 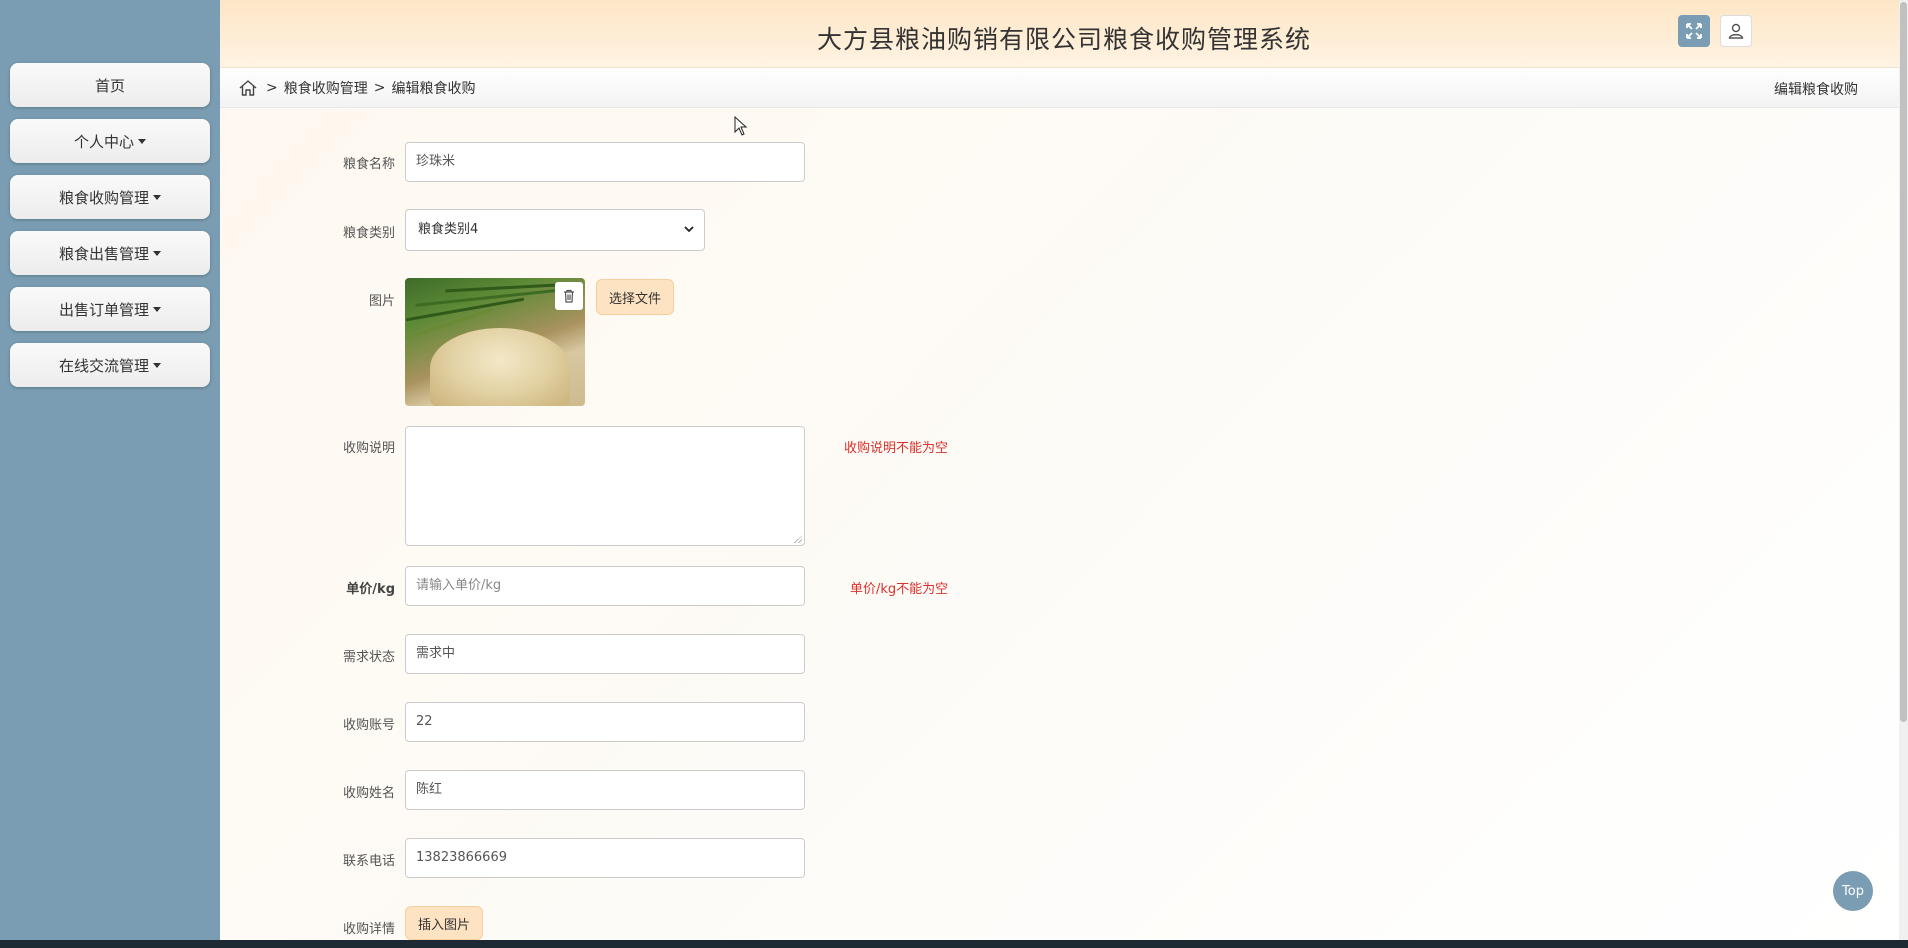 I want to click on name-input: 珍珠米, so click(x=605, y=162).